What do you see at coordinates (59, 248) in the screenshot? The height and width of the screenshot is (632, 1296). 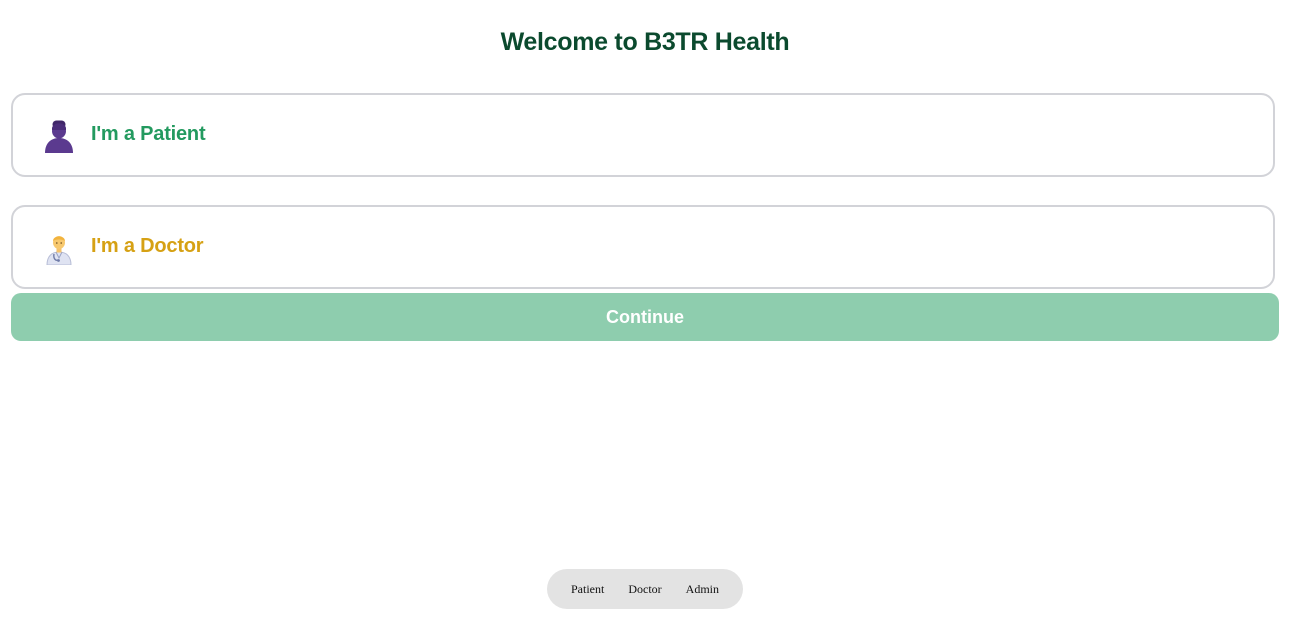 I see `health-worker-icon` at bounding box center [59, 248].